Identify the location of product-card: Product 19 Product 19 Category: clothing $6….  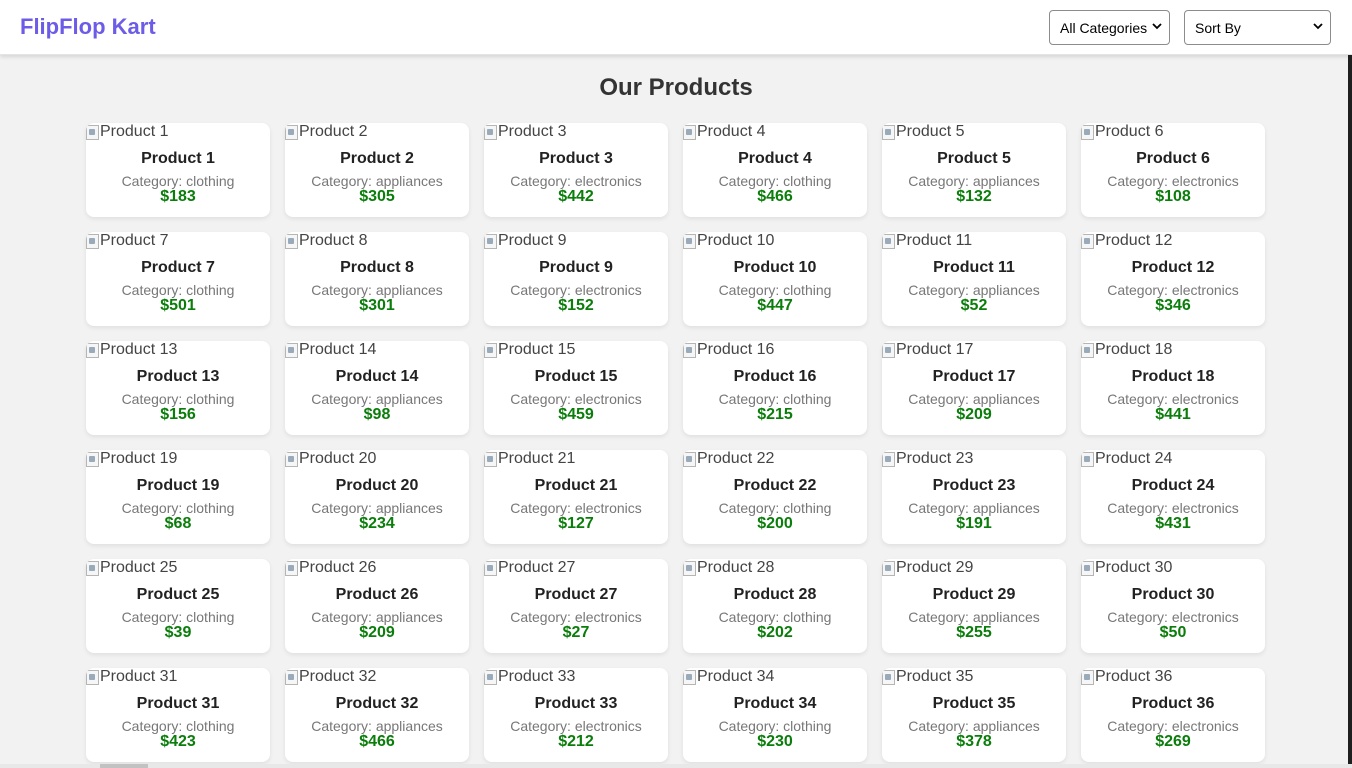
(178, 497).